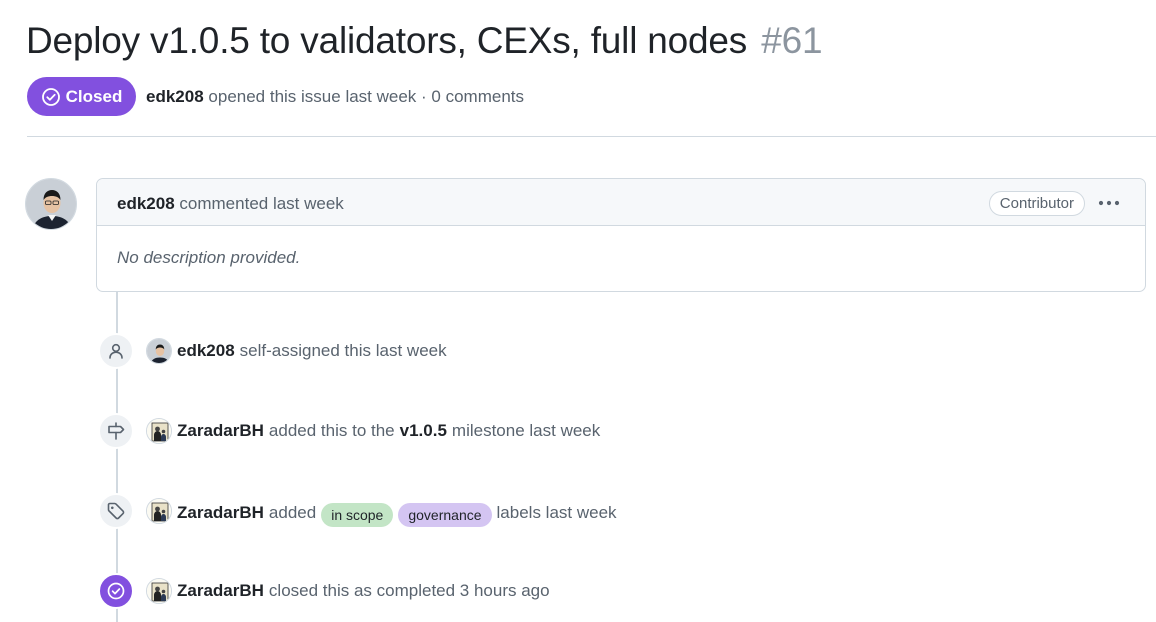 This screenshot has height=622, width=1156. Describe the element at coordinates (792, 40) in the screenshot. I see `issue-number: #61` at that location.